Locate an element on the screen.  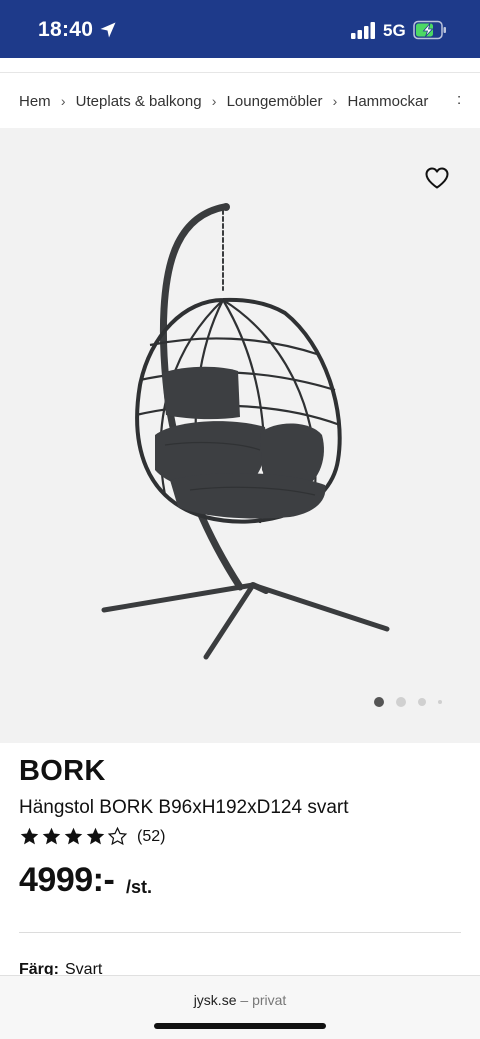
product-rating: (52) is located at coordinates (92, 836).